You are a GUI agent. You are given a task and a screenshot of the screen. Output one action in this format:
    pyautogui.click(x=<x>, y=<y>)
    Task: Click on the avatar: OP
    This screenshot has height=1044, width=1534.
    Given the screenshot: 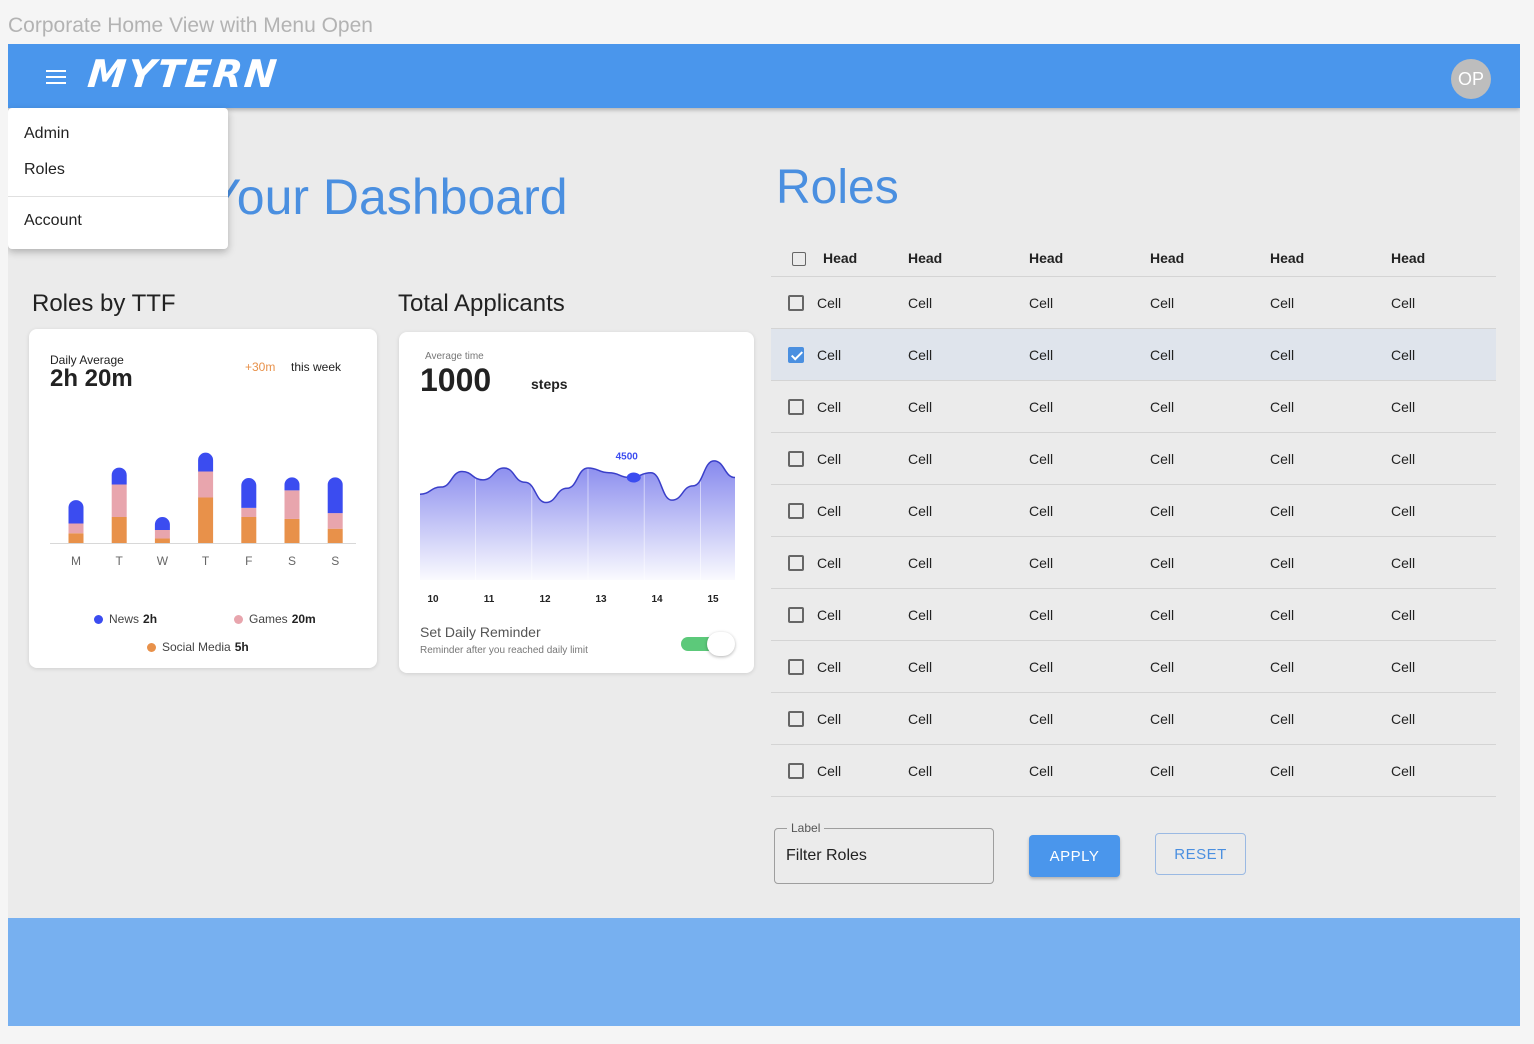 What is the action you would take?
    pyautogui.click(x=1471, y=79)
    